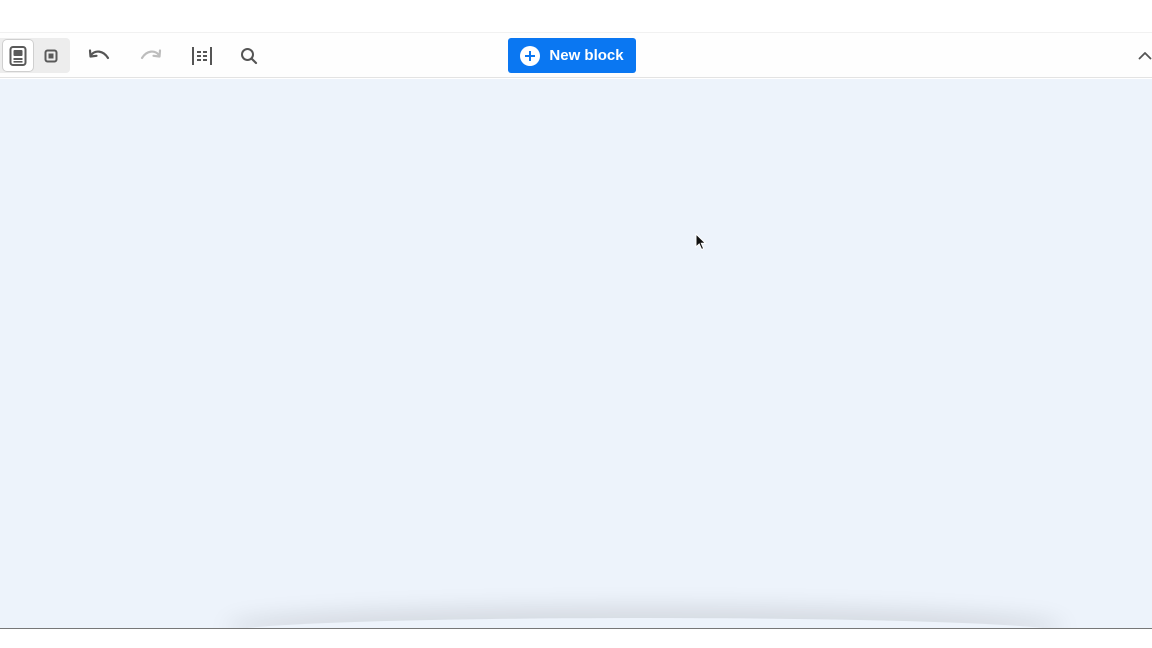 The width and height of the screenshot is (1152, 648). I want to click on undo-button, so click(99, 56).